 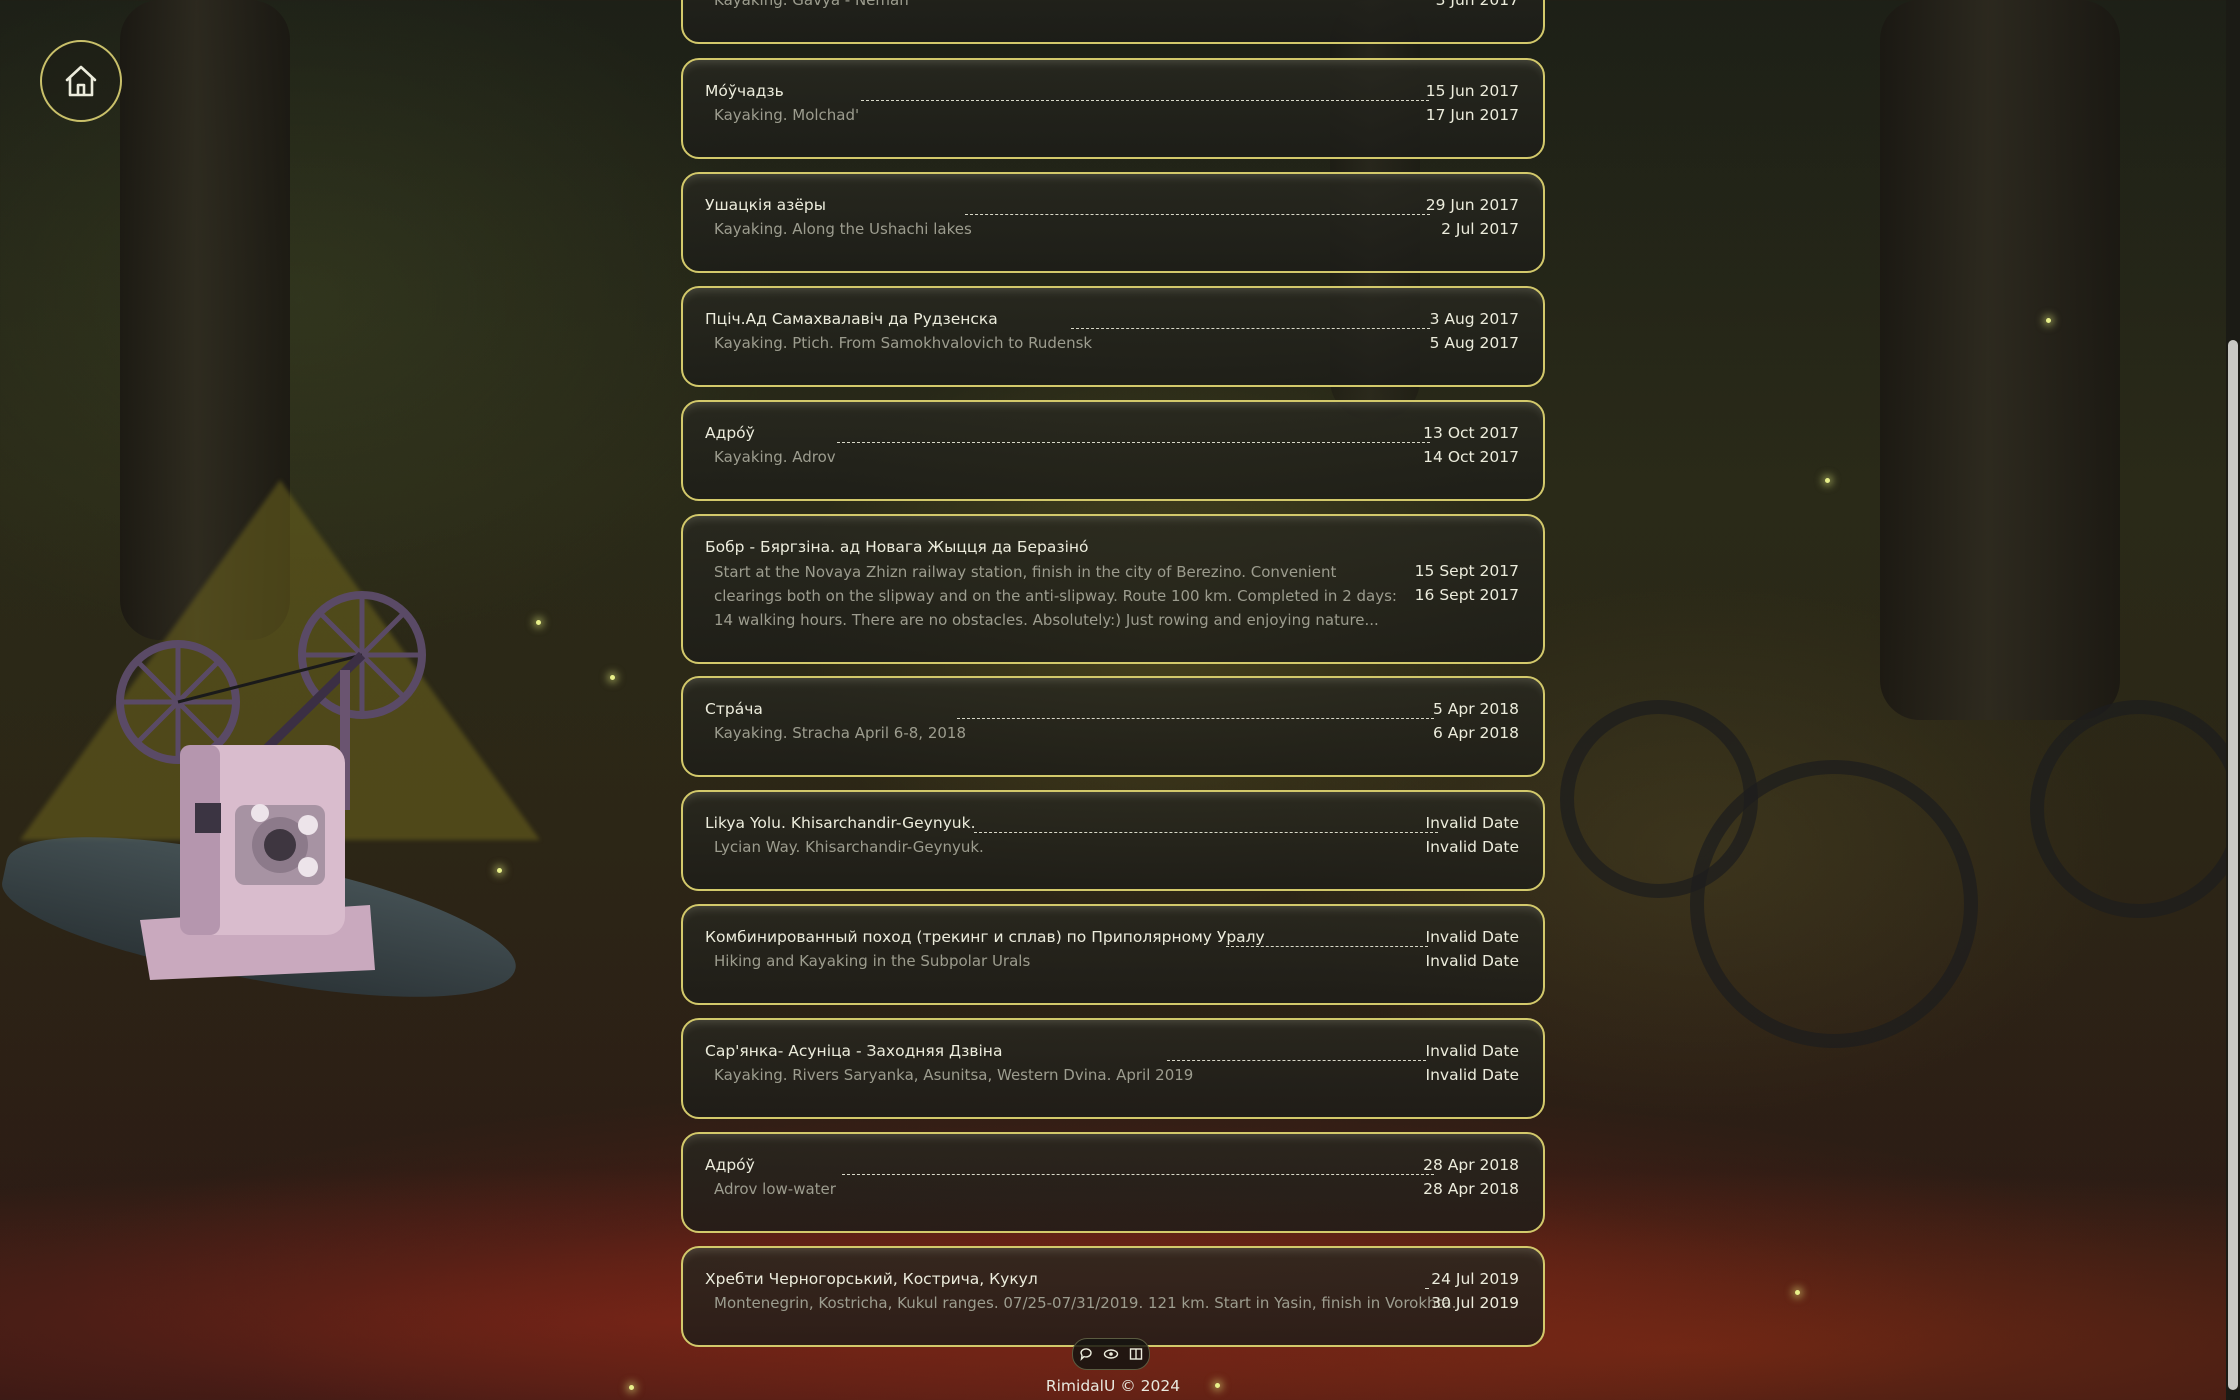 What do you see at coordinates (1477, 4) in the screenshot?
I see `trip-end-date: 3 Jun 2017` at bounding box center [1477, 4].